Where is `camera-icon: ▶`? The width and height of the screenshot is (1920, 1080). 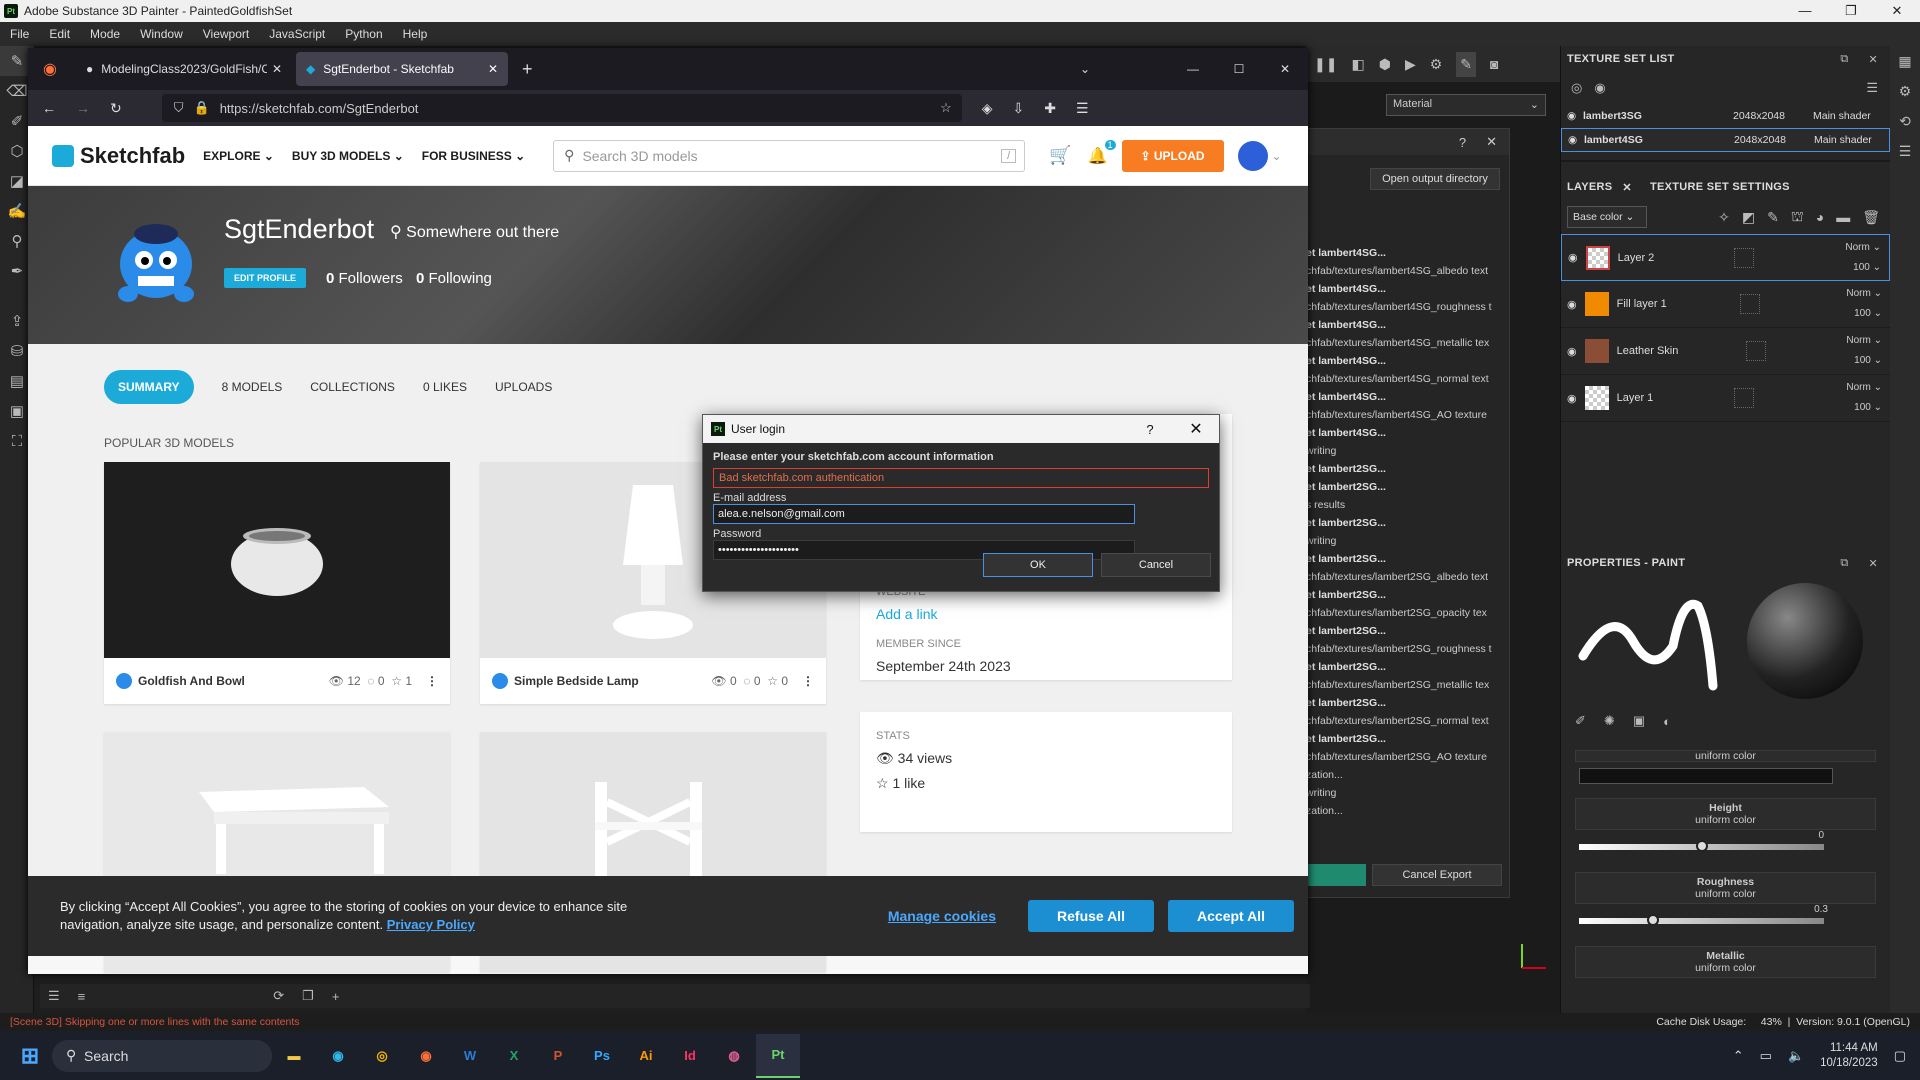
camera-icon: ▶ is located at coordinates (1410, 64).